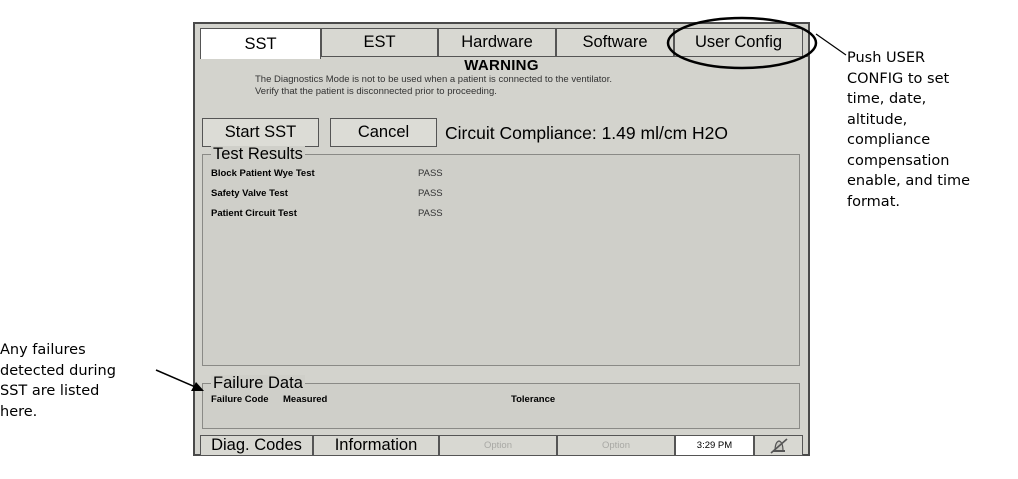 This screenshot has height=479, width=1018. Describe the element at coordinates (877, 119) in the screenshot. I see `callout-line: altitude,` at that location.